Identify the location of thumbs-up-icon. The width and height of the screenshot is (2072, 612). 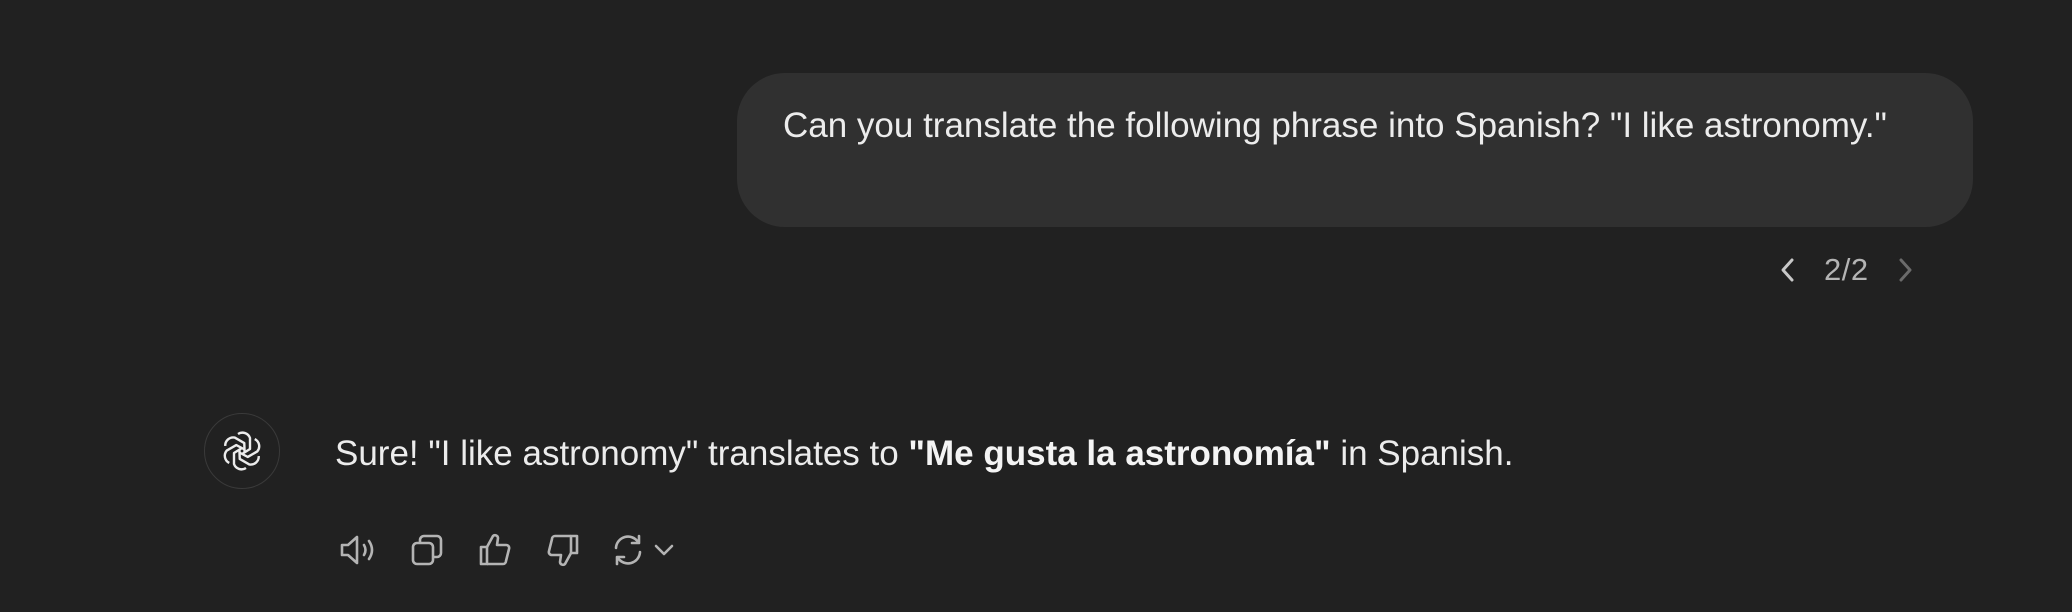
(495, 549).